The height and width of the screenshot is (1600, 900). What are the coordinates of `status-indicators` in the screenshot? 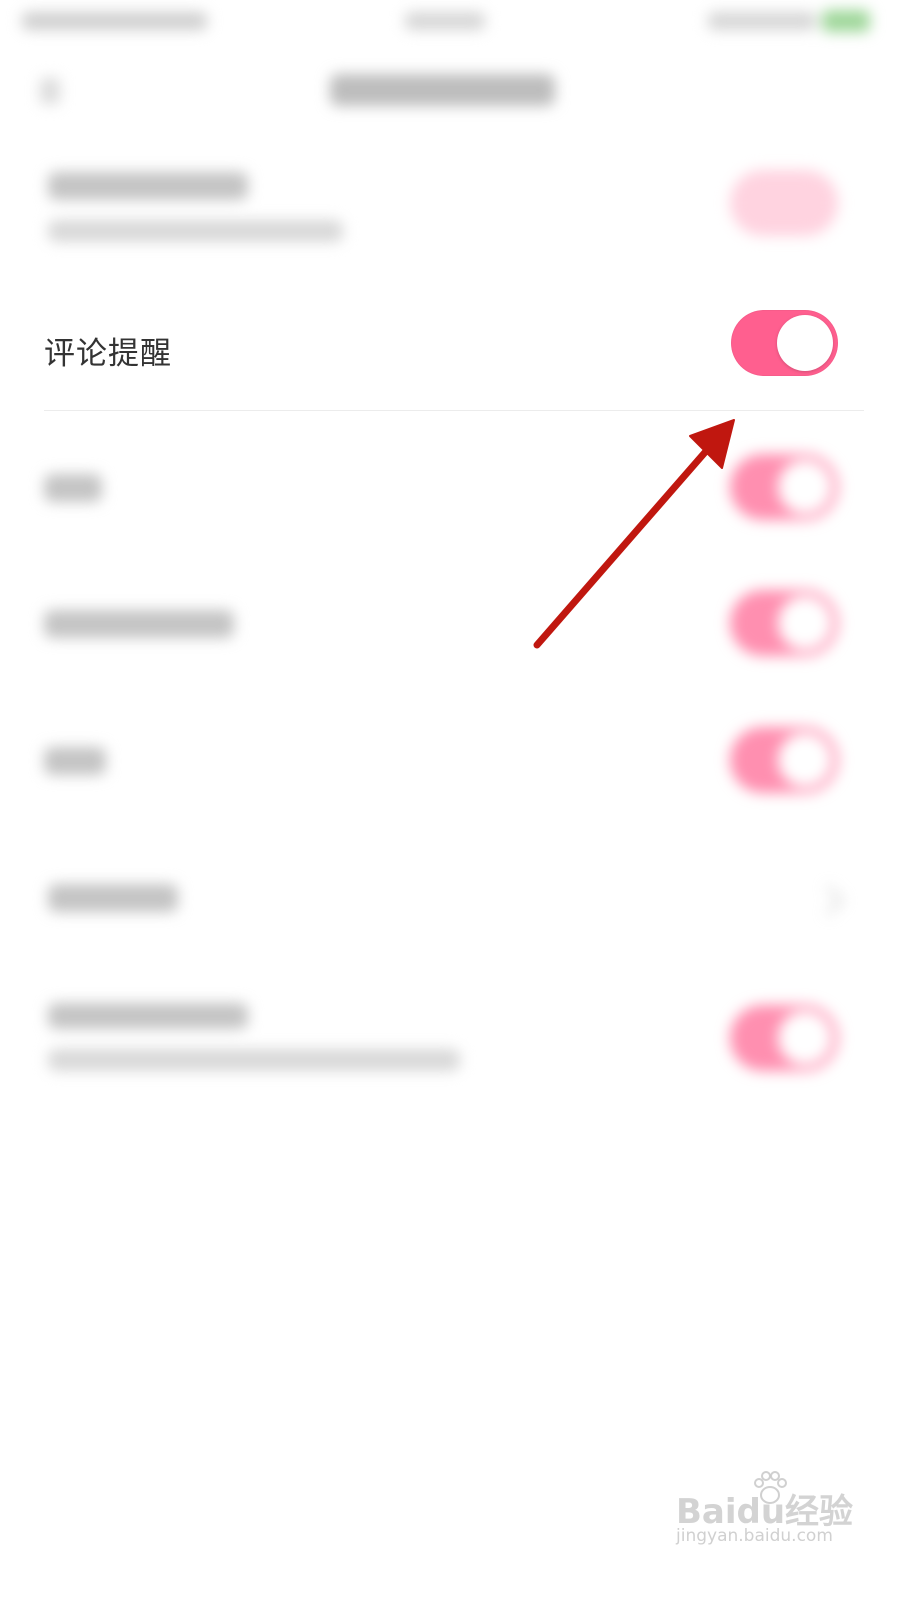 It's located at (762, 21).